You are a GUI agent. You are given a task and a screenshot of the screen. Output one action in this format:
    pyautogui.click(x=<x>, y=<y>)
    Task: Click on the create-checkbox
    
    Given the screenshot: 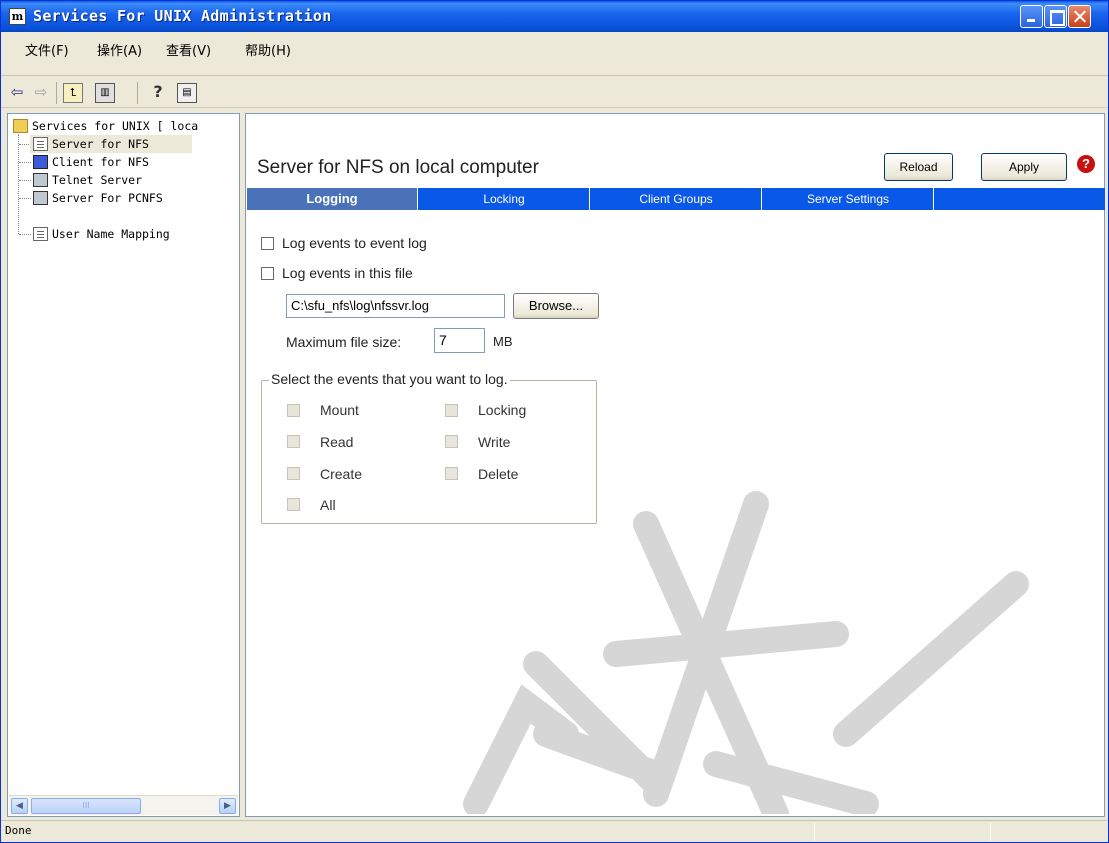 What is the action you would take?
    pyautogui.click(x=293, y=473)
    